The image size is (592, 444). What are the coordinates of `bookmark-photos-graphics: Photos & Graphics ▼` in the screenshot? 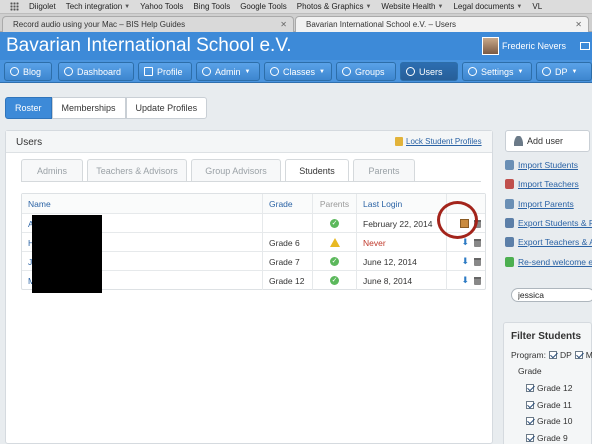 It's located at (334, 6).